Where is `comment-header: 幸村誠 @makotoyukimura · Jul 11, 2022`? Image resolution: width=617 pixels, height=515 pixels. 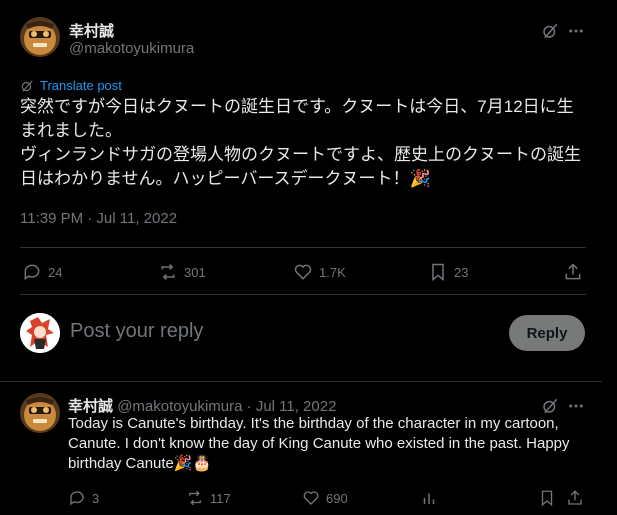 comment-header: 幸村誠 @makotoyukimura · Jul 11, 2022 is located at coordinates (202, 405).